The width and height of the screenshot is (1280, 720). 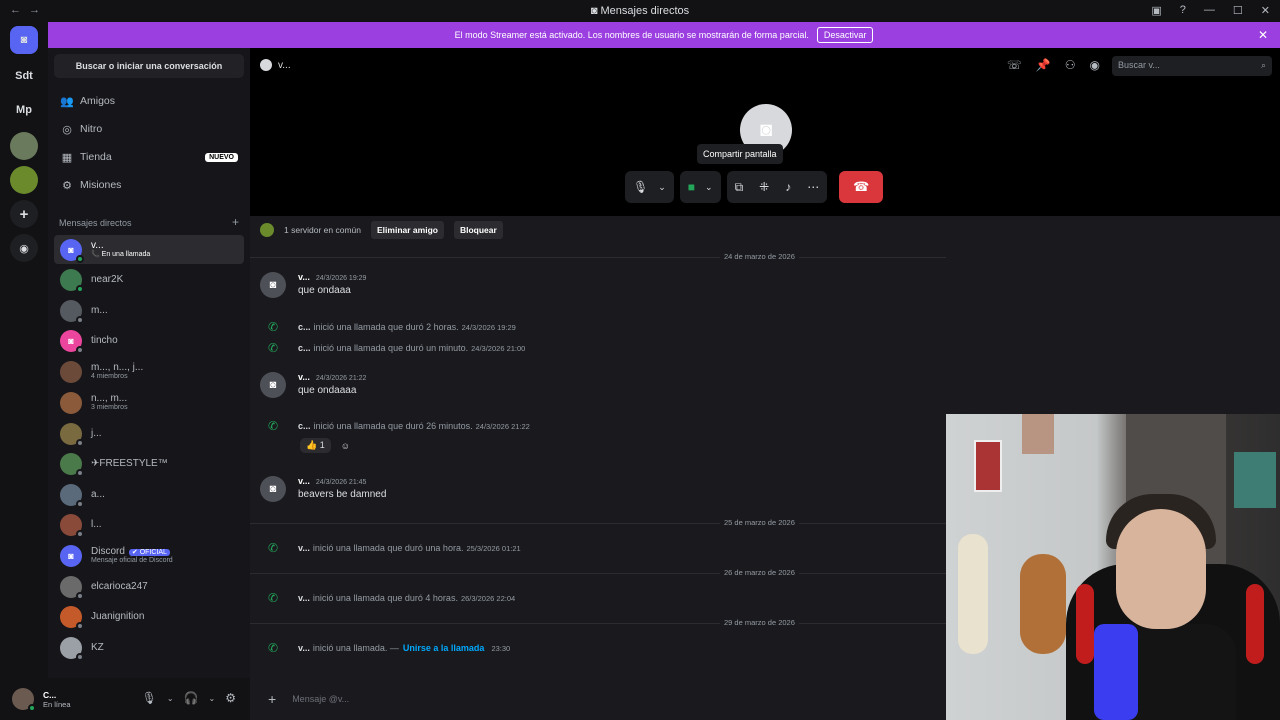 I want to click on title-bar: ← → ◙ Mensajes directos ▣ ? — ☐ ✕, so click(x=640, y=11).